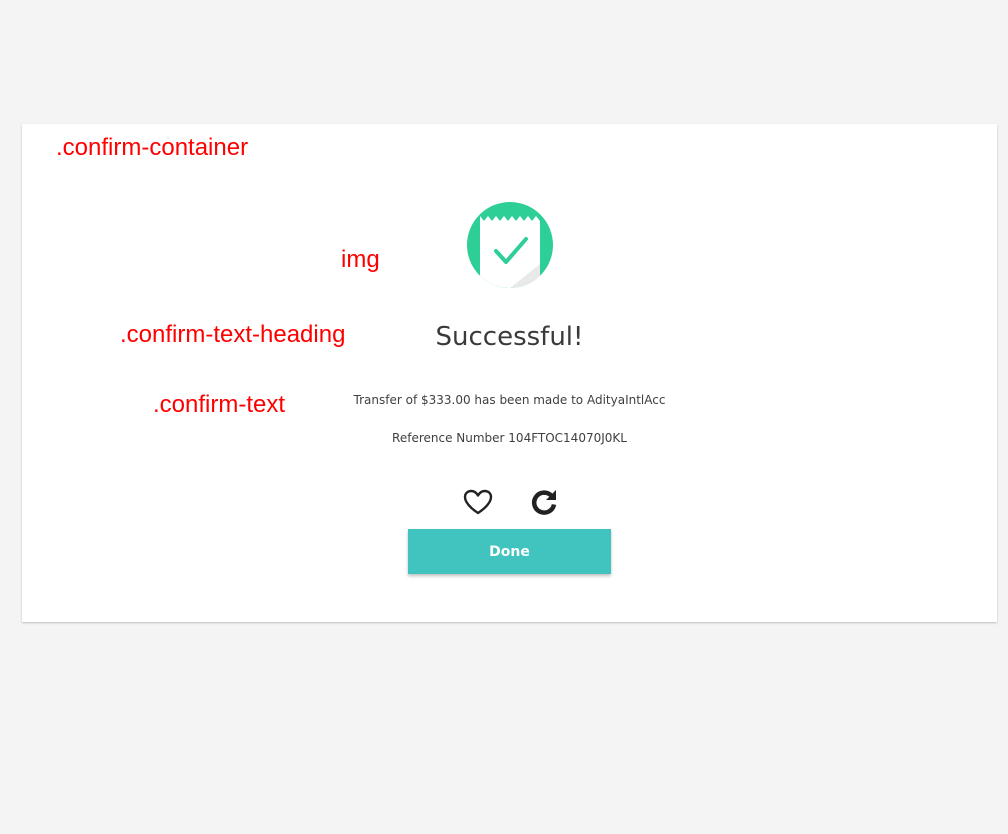  What do you see at coordinates (509, 337) in the screenshot?
I see `confirm-text-heading: Successful!` at bounding box center [509, 337].